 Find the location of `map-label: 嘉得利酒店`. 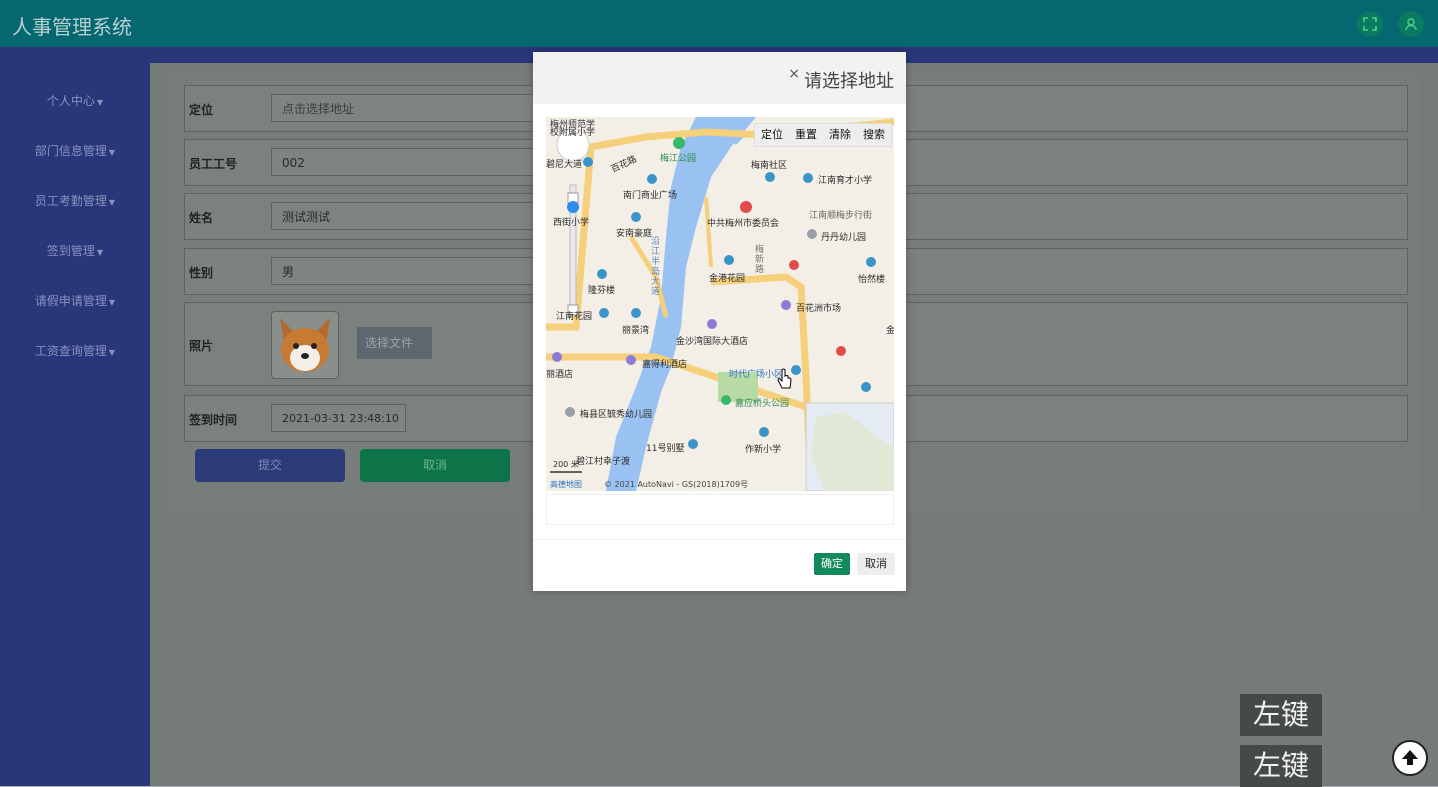

map-label: 嘉得利酒店 is located at coordinates (665, 365).